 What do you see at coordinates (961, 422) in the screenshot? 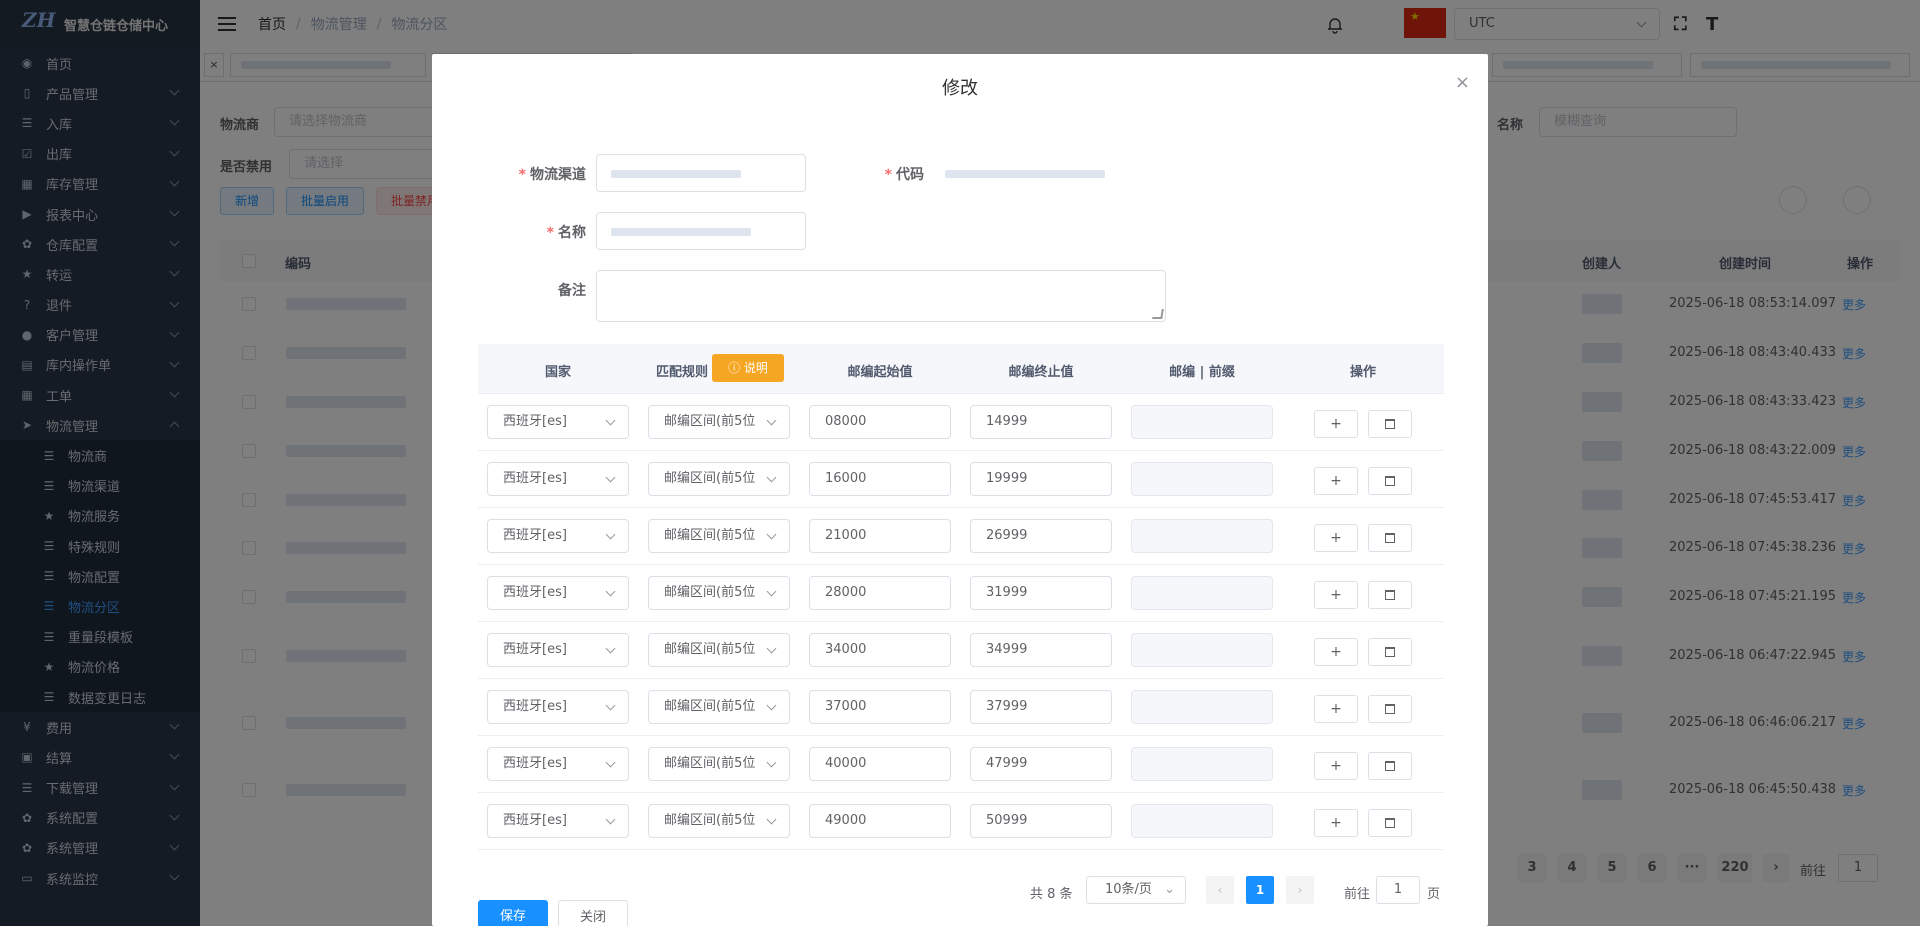
I see `zone-row: 西班牙[es] 邮编区间(前5位 08000 14999 +` at bounding box center [961, 422].